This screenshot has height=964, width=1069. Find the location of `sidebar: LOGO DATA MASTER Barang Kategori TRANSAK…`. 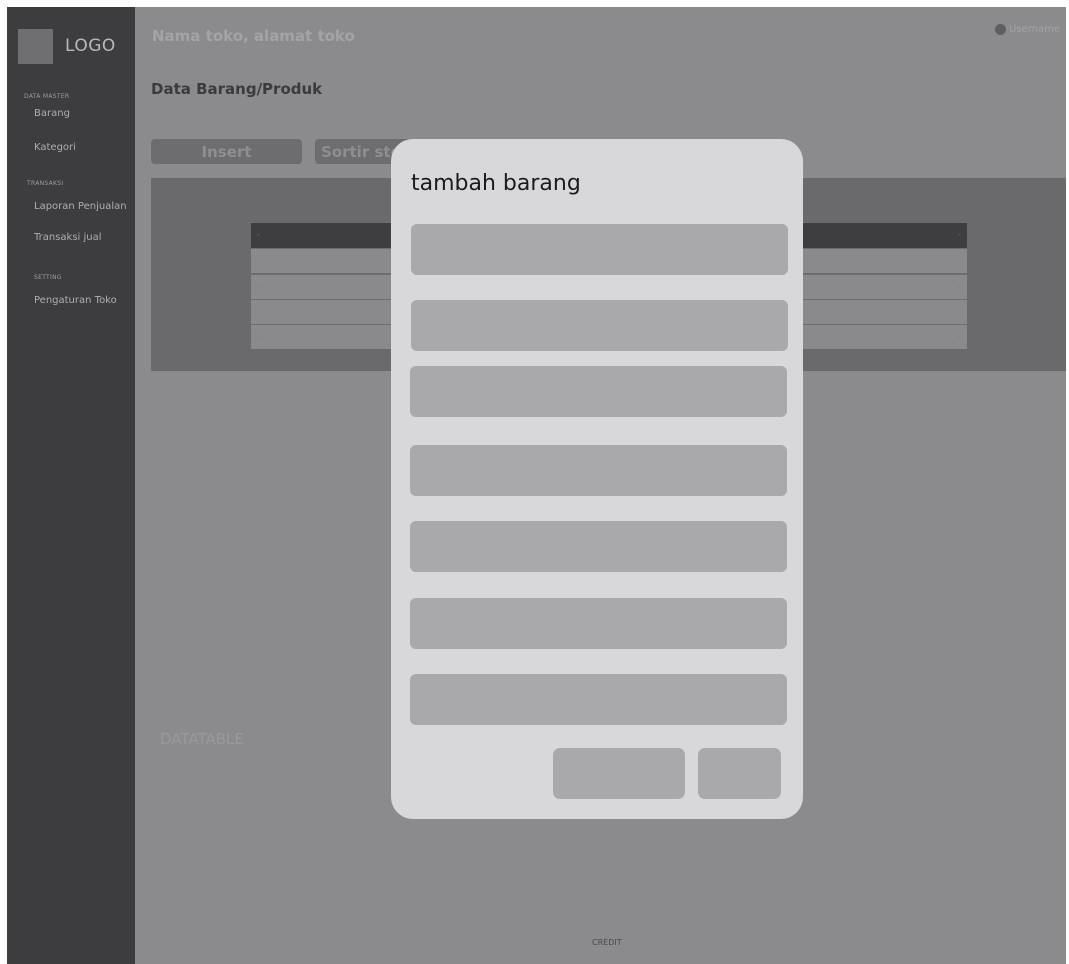

sidebar: LOGO DATA MASTER Barang Kategori TRANSAK… is located at coordinates (71, 485).